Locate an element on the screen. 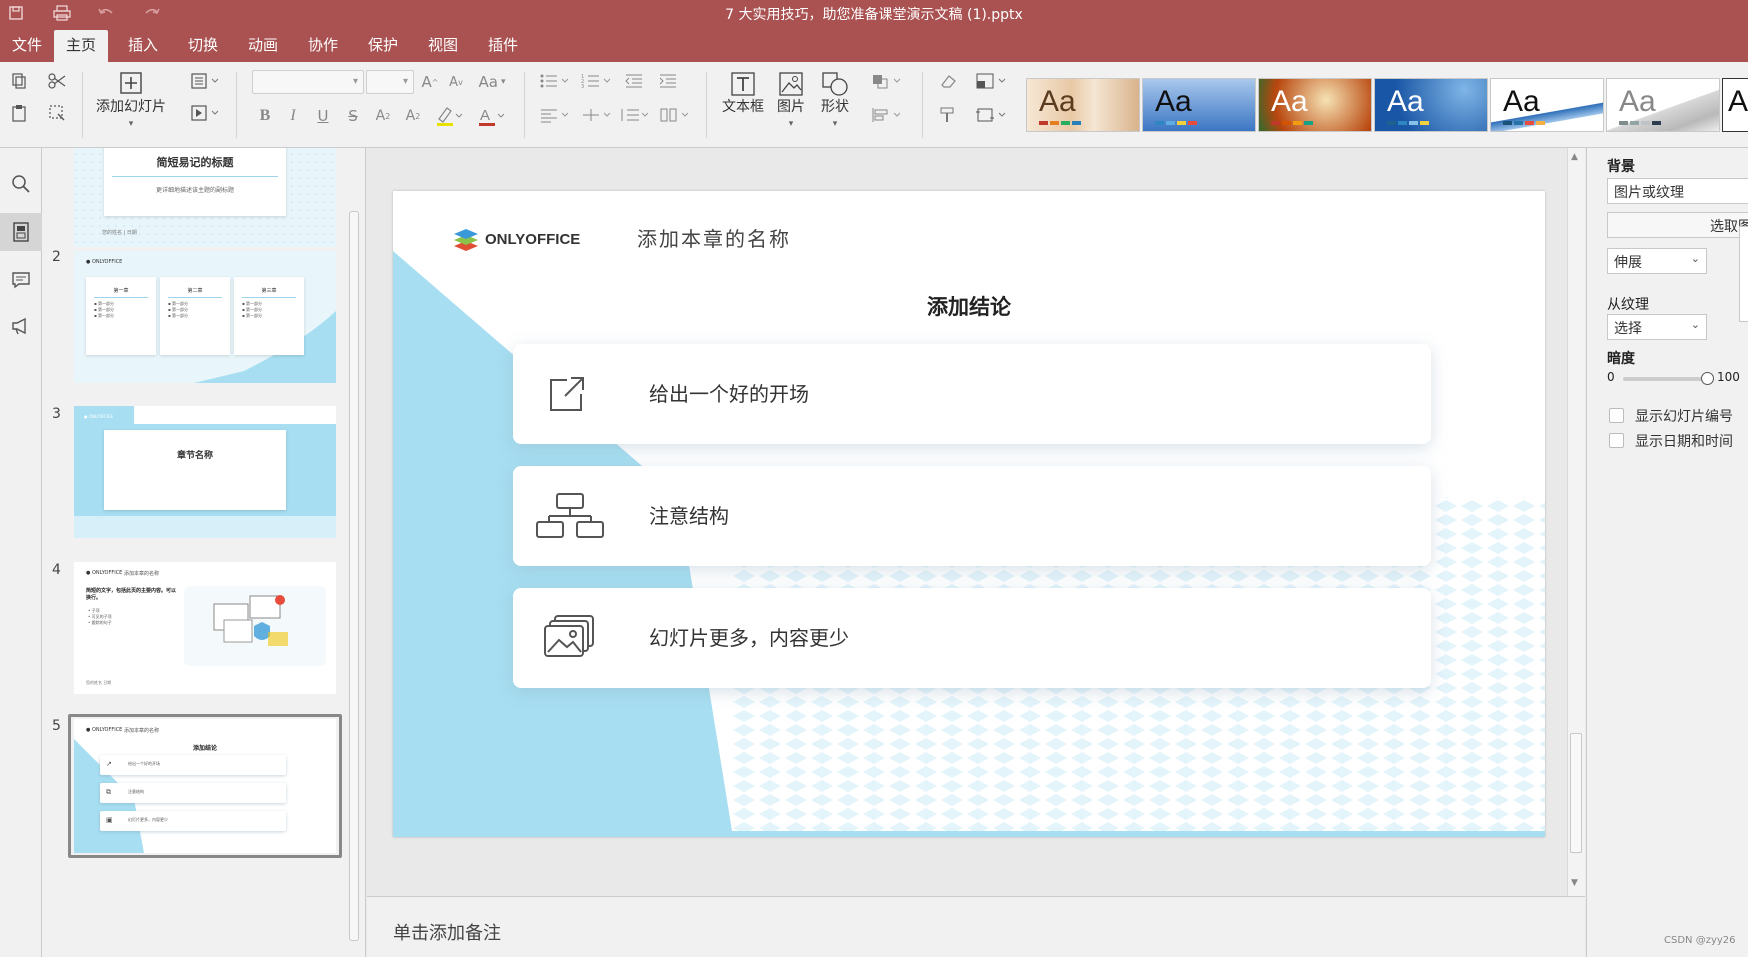 This screenshot has width=1748, height=957. select-image-button: 选取图片 is located at coordinates (1677, 225).